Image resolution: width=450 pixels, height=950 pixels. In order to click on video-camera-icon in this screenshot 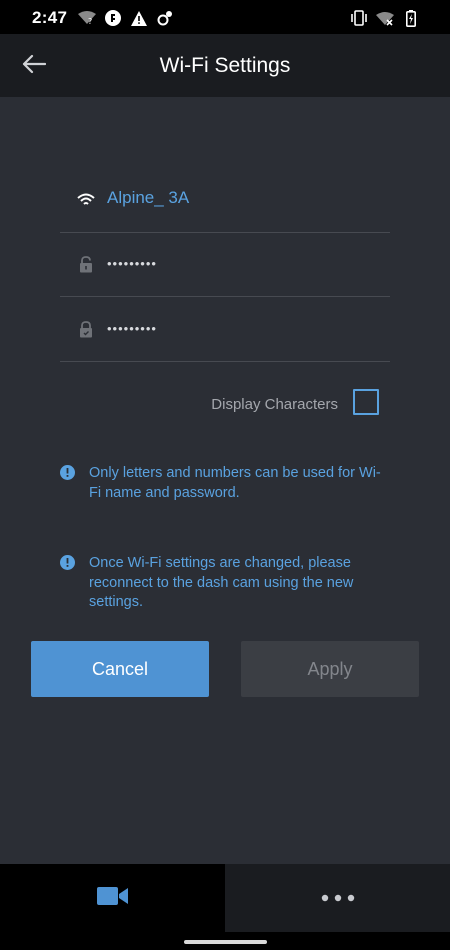, I will do `click(112, 898)`.